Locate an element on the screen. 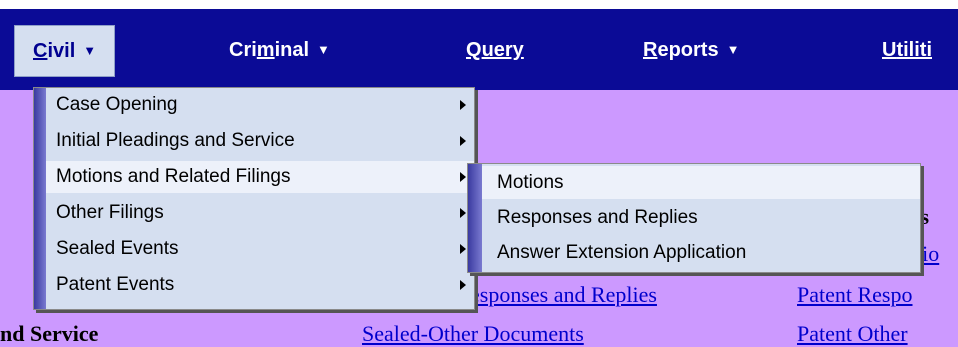 The width and height of the screenshot is (958, 347). menu-criminal: Criminal ▼ is located at coordinates (279, 50).